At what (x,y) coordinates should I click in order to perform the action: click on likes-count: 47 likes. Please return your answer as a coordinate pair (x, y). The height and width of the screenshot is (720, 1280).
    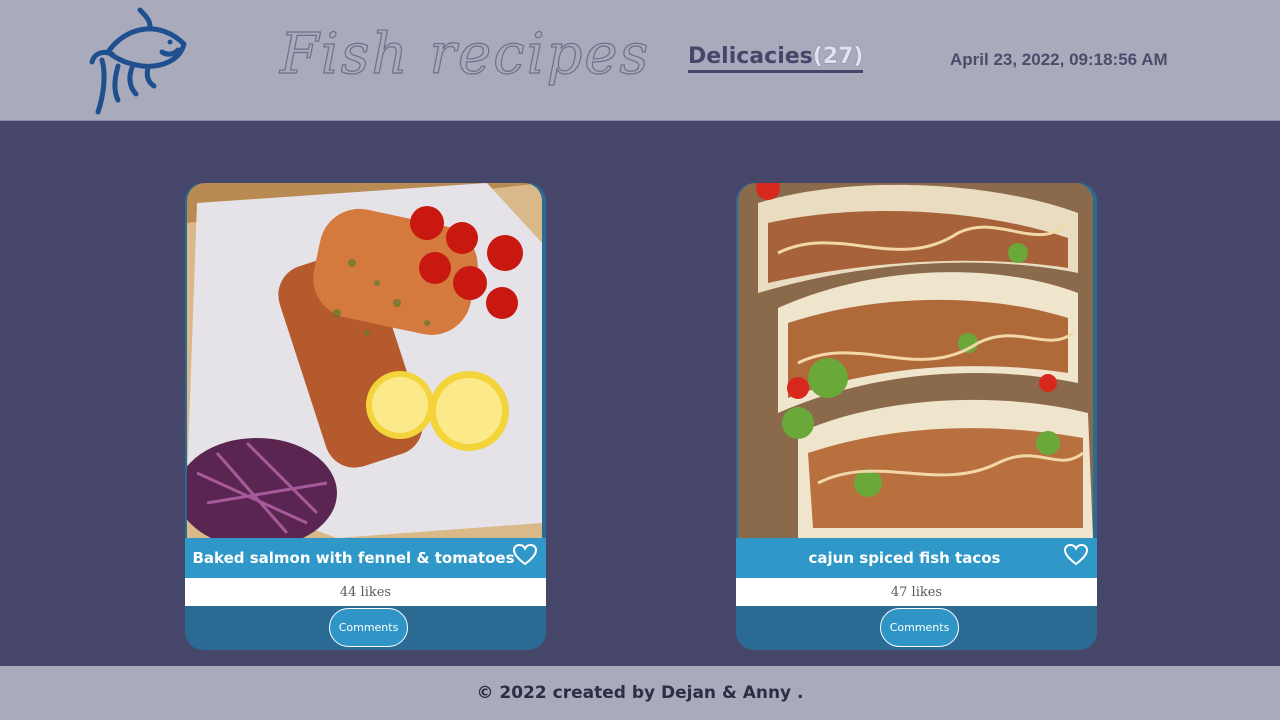
    Looking at the image, I should click on (916, 592).